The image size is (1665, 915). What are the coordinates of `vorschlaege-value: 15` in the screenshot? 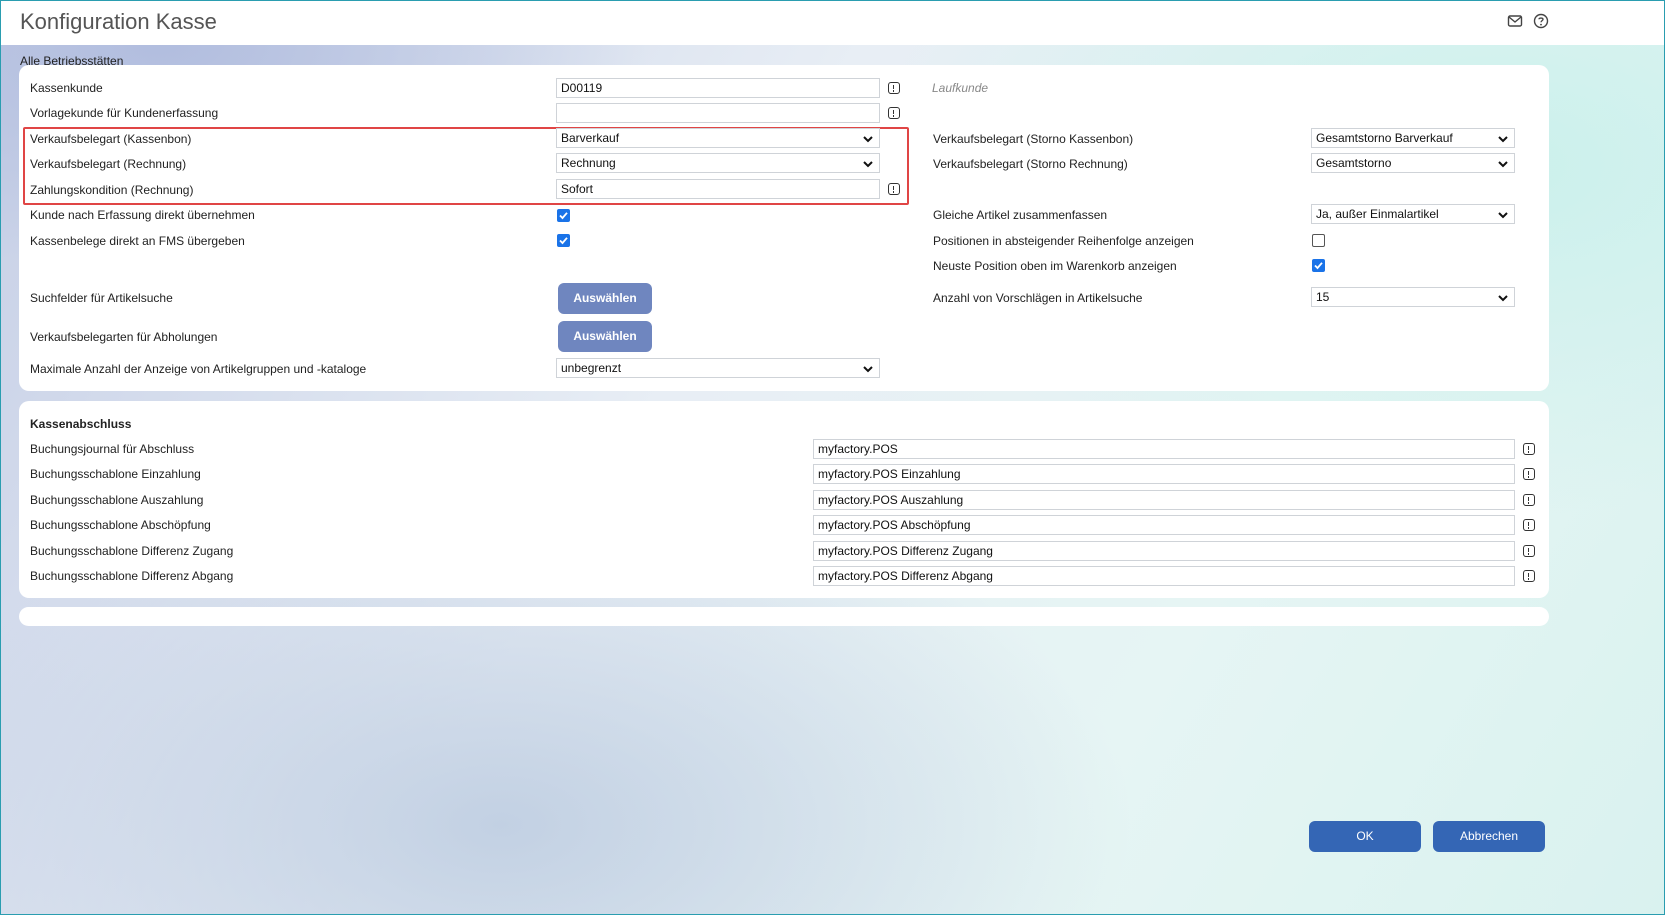 It's located at (1323, 297).